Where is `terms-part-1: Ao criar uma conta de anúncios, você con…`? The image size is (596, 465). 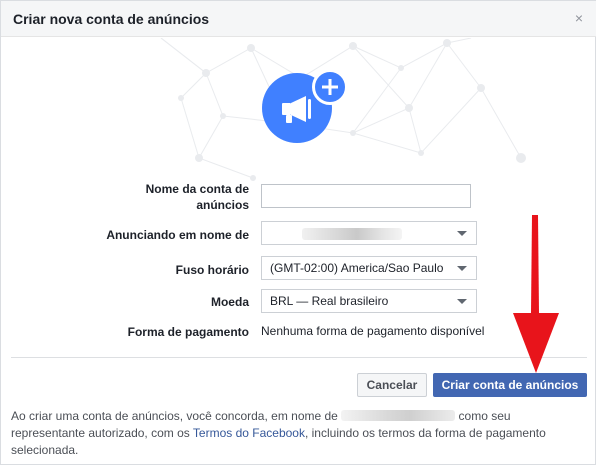
terms-part-1: Ao criar uma conta de anúncios, você con… is located at coordinates (174, 416).